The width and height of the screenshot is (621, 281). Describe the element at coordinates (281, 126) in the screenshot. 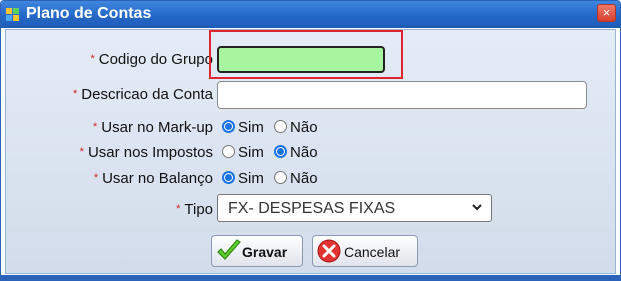

I see `usar-markup-nao-radio` at that location.